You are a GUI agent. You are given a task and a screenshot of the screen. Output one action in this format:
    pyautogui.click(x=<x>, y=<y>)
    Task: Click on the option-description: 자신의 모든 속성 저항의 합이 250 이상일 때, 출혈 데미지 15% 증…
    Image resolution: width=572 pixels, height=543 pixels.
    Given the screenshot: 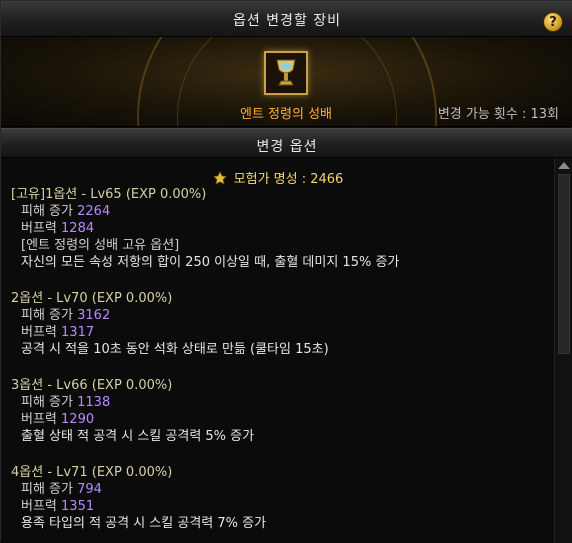 What is the action you would take?
    pyautogui.click(x=210, y=262)
    